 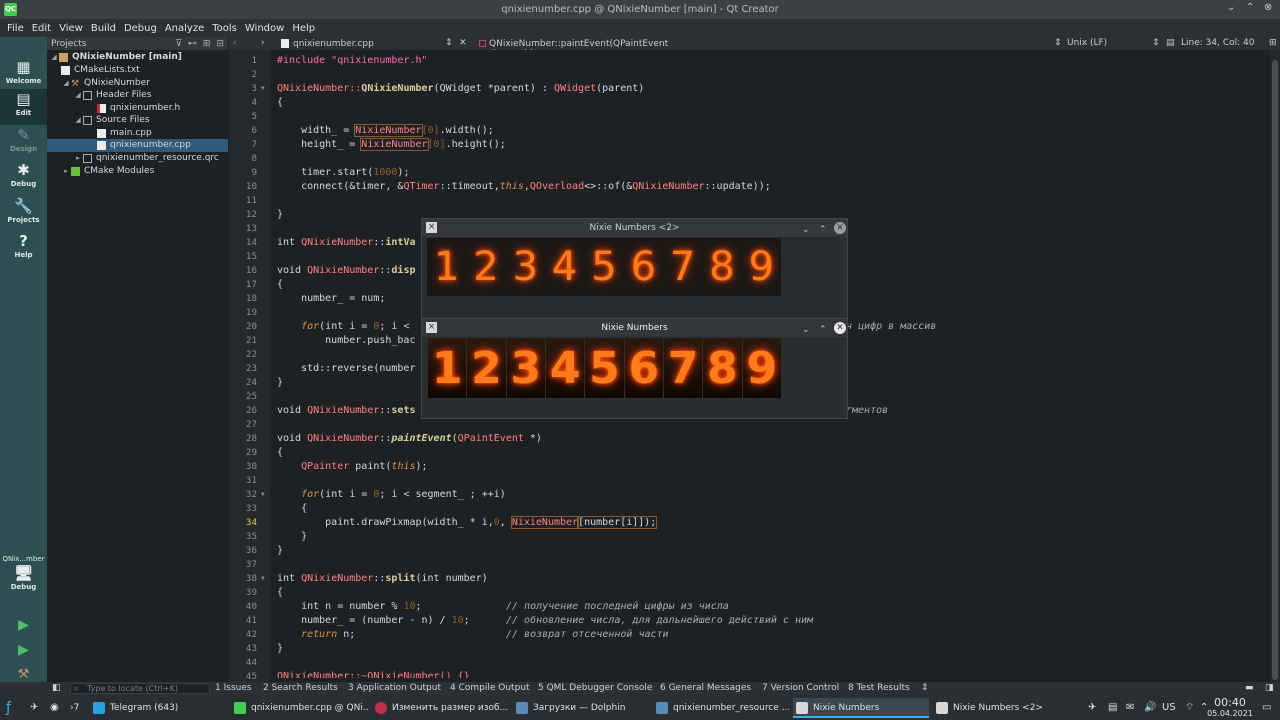 I want to click on tree-item-qnixienumber-cpp: qnixienumber.cpp, so click(x=137, y=145).